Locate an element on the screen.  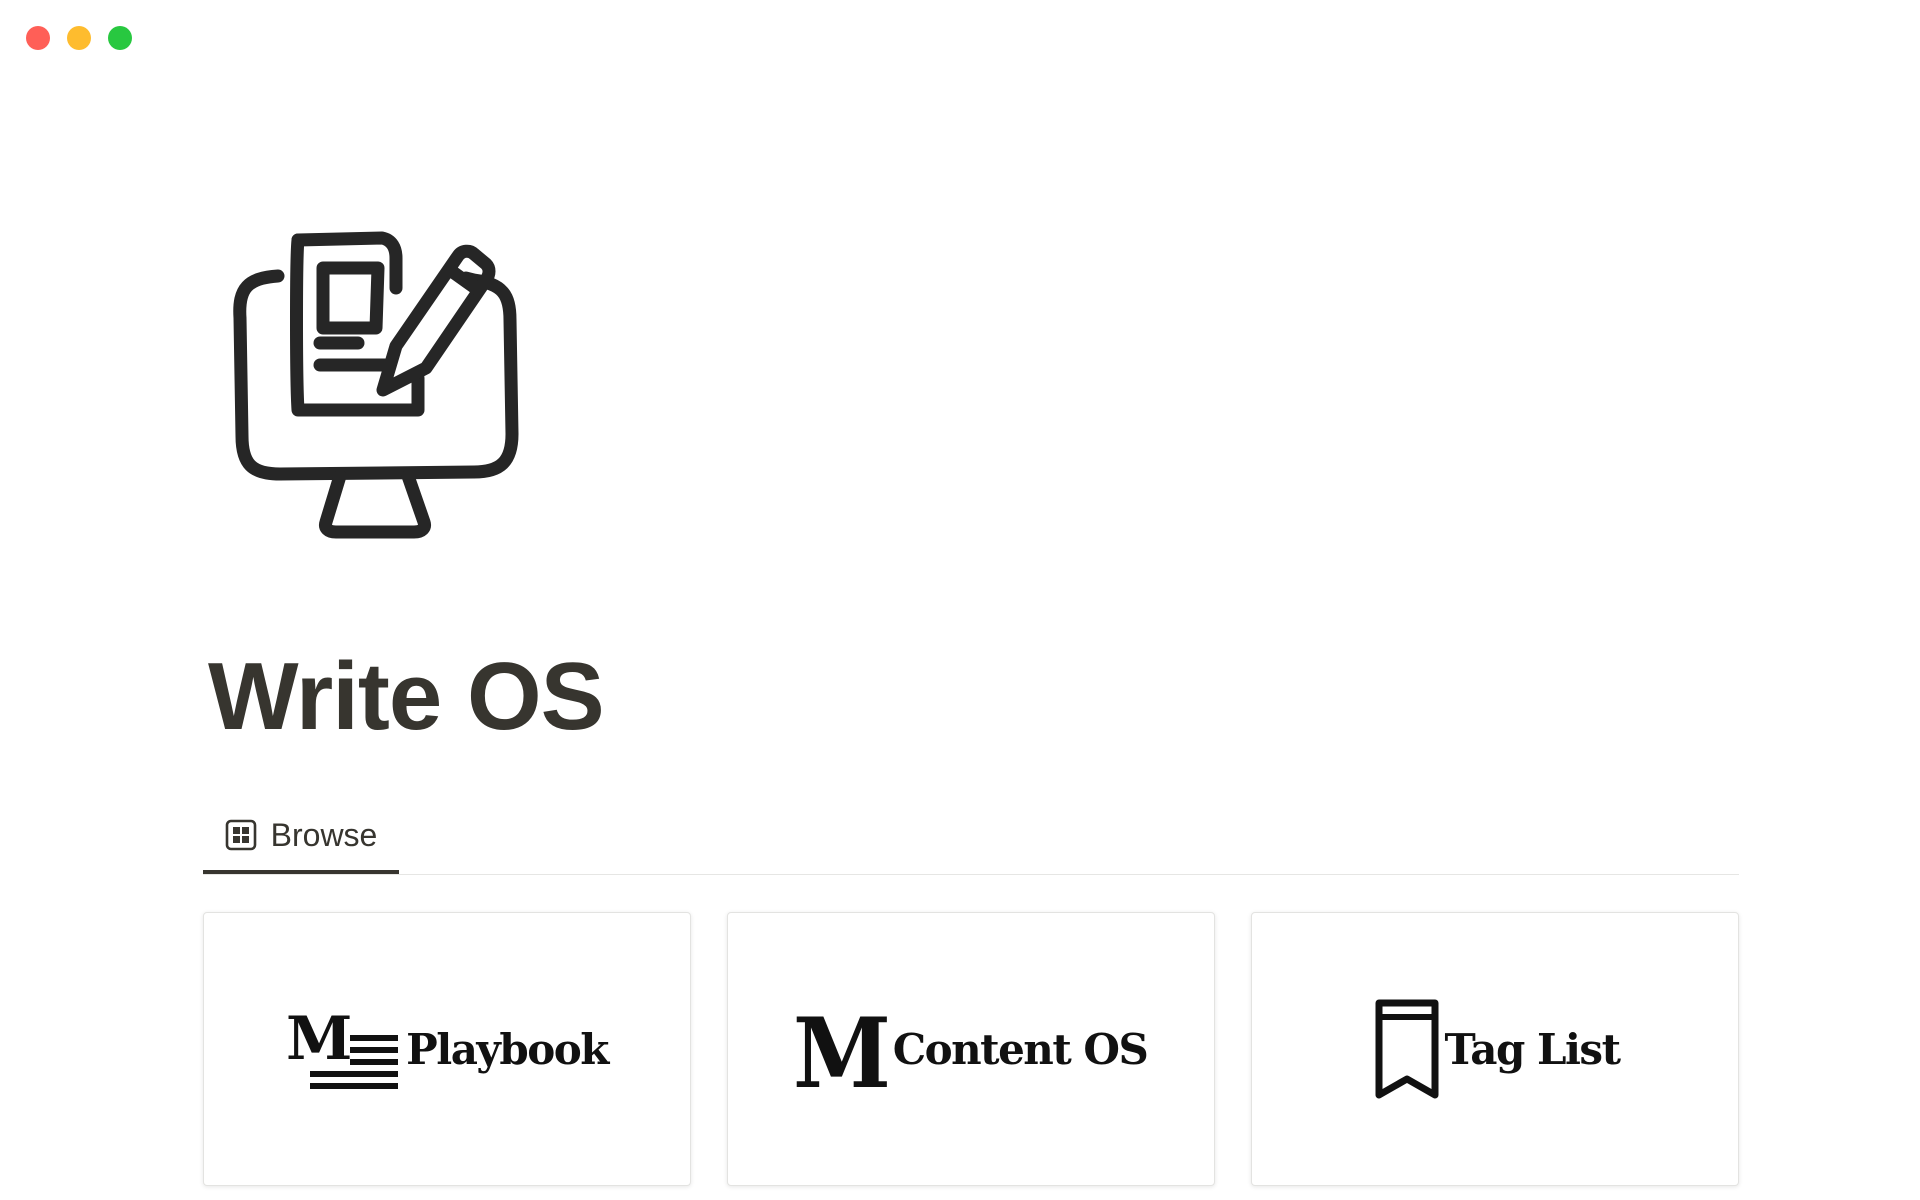
page-icon is located at coordinates (378, 384).